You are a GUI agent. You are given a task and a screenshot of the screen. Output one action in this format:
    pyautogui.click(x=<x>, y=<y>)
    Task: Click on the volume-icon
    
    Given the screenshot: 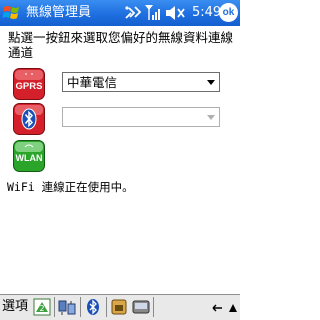 What is the action you would take?
    pyautogui.click(x=175, y=13)
    